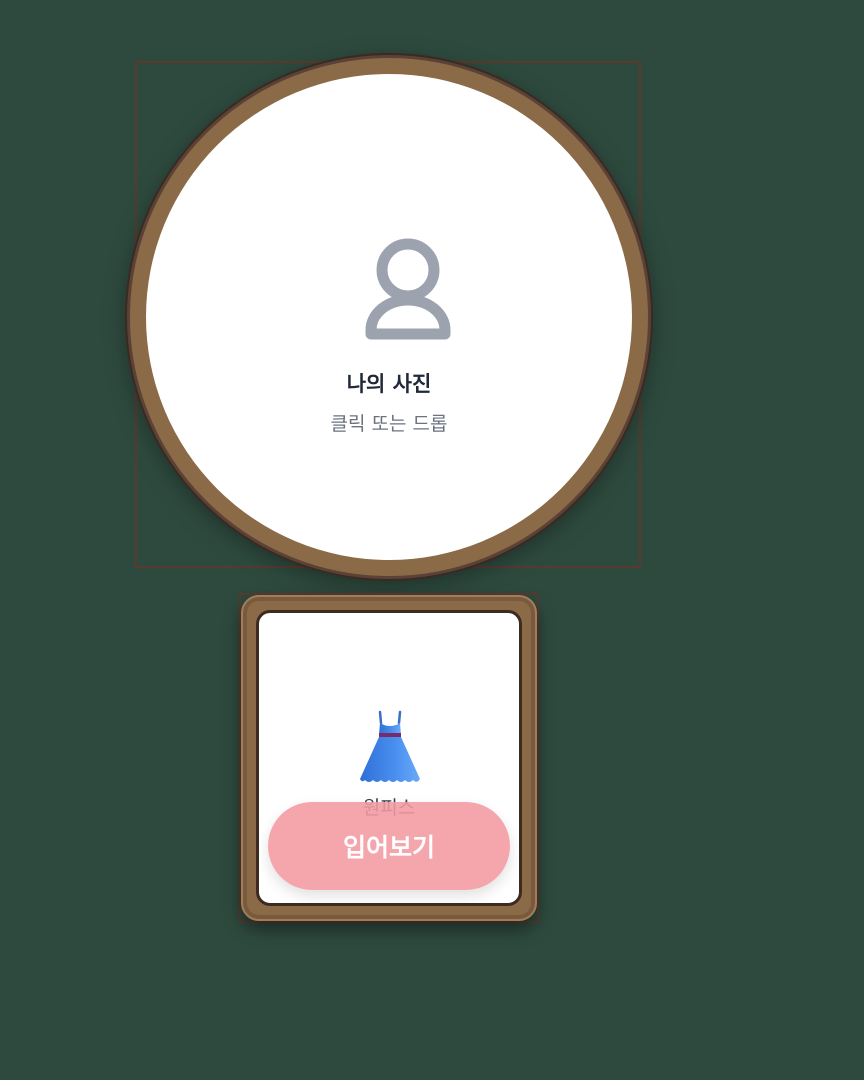 The height and width of the screenshot is (1086, 864). I want to click on dress-icon, so click(390, 746).